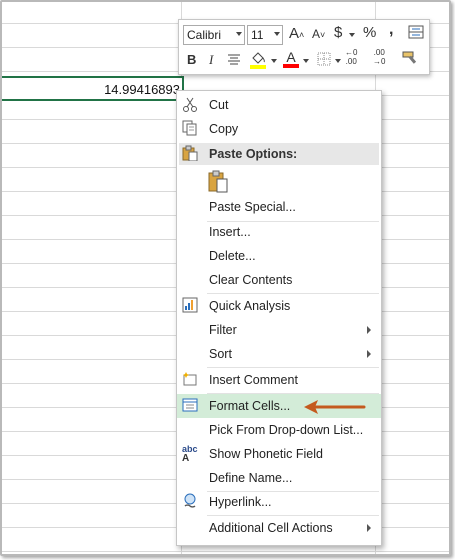 The width and height of the screenshot is (455, 560). I want to click on paste-options-header: Paste Options:, so click(279, 154).